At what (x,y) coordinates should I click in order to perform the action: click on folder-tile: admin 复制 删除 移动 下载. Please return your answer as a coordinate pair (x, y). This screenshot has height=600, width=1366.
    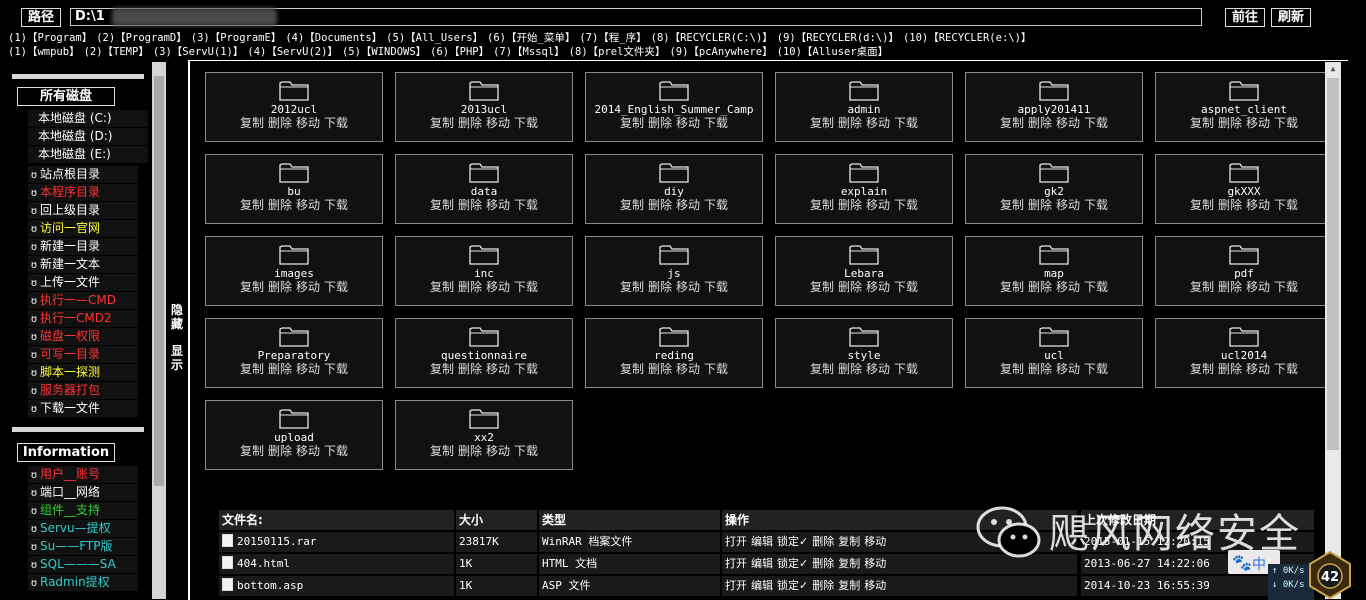
    Looking at the image, I should click on (864, 107).